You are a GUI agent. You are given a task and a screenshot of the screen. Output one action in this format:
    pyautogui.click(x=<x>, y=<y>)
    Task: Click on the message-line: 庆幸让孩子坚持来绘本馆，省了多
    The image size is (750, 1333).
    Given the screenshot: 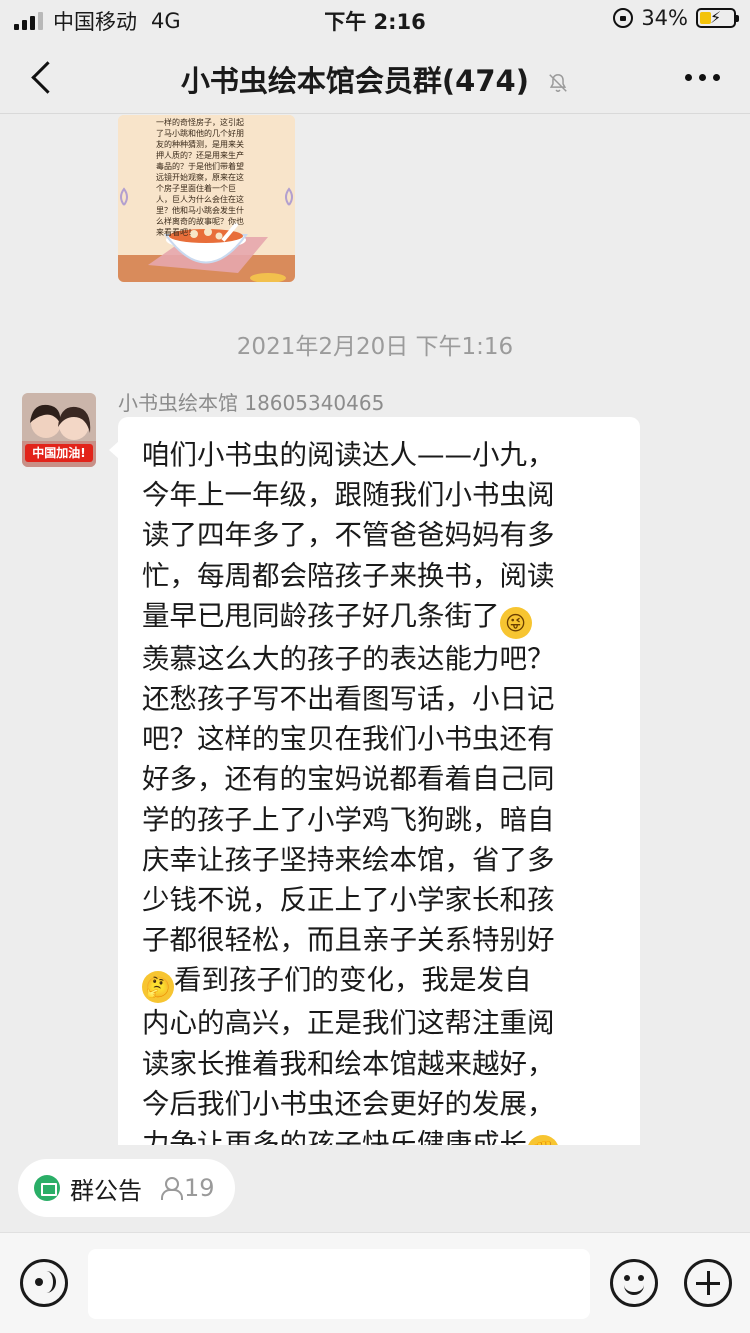 What is the action you would take?
    pyautogui.click(x=348, y=859)
    